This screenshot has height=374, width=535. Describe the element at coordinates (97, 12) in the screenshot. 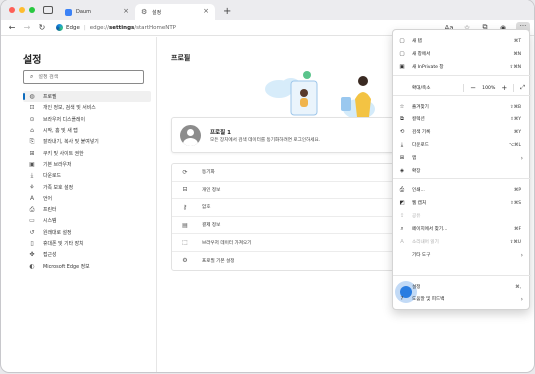

I see `tab-daum: Daum ×` at that location.